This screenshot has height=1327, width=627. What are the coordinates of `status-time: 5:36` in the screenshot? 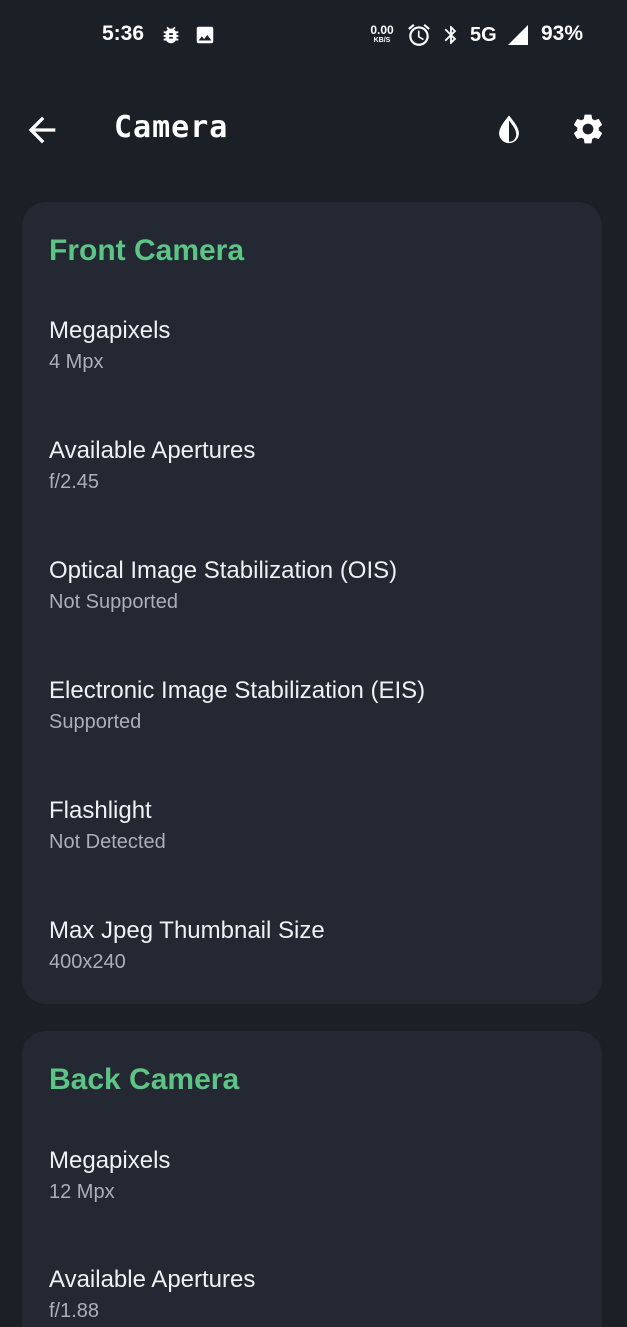 It's located at (123, 33).